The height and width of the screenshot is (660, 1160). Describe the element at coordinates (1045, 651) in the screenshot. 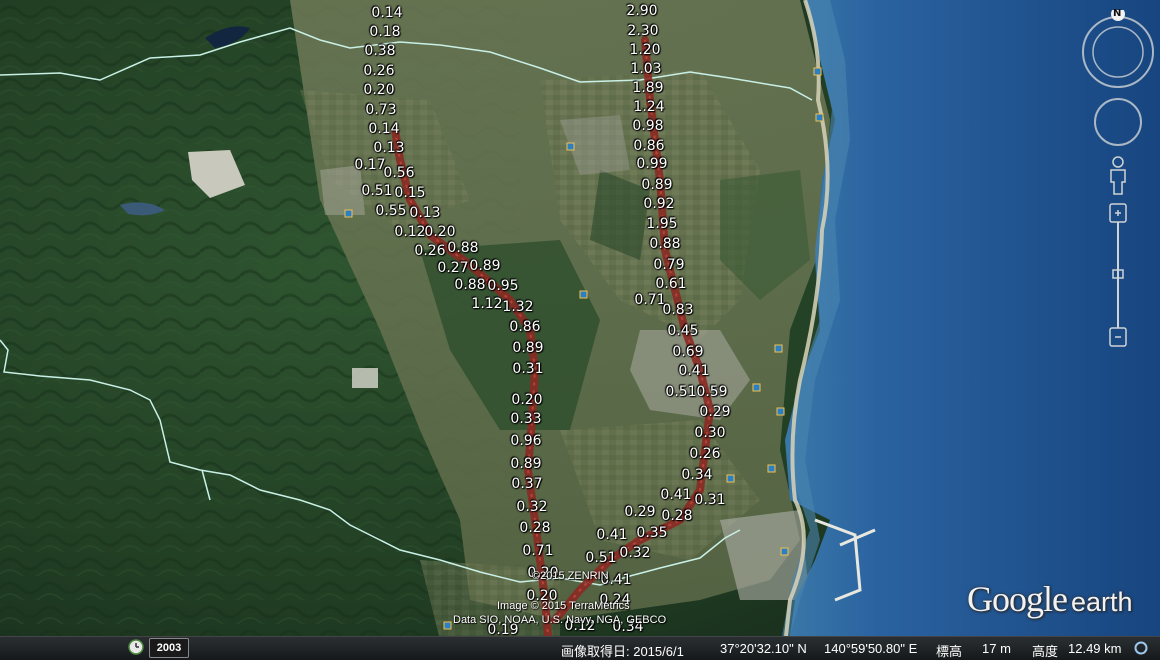

I see `altitude-label: 高度` at that location.